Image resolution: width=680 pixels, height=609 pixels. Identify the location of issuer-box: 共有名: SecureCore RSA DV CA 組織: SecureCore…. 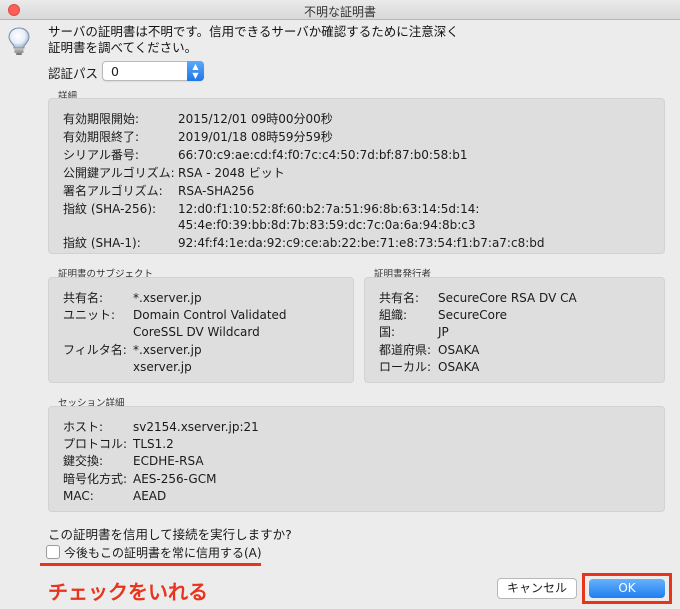
(514, 330).